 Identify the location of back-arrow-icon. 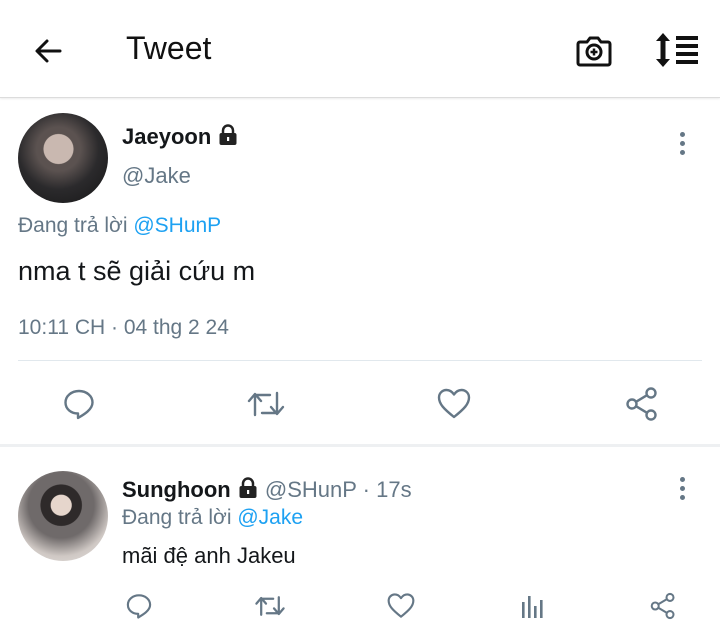
(48, 51).